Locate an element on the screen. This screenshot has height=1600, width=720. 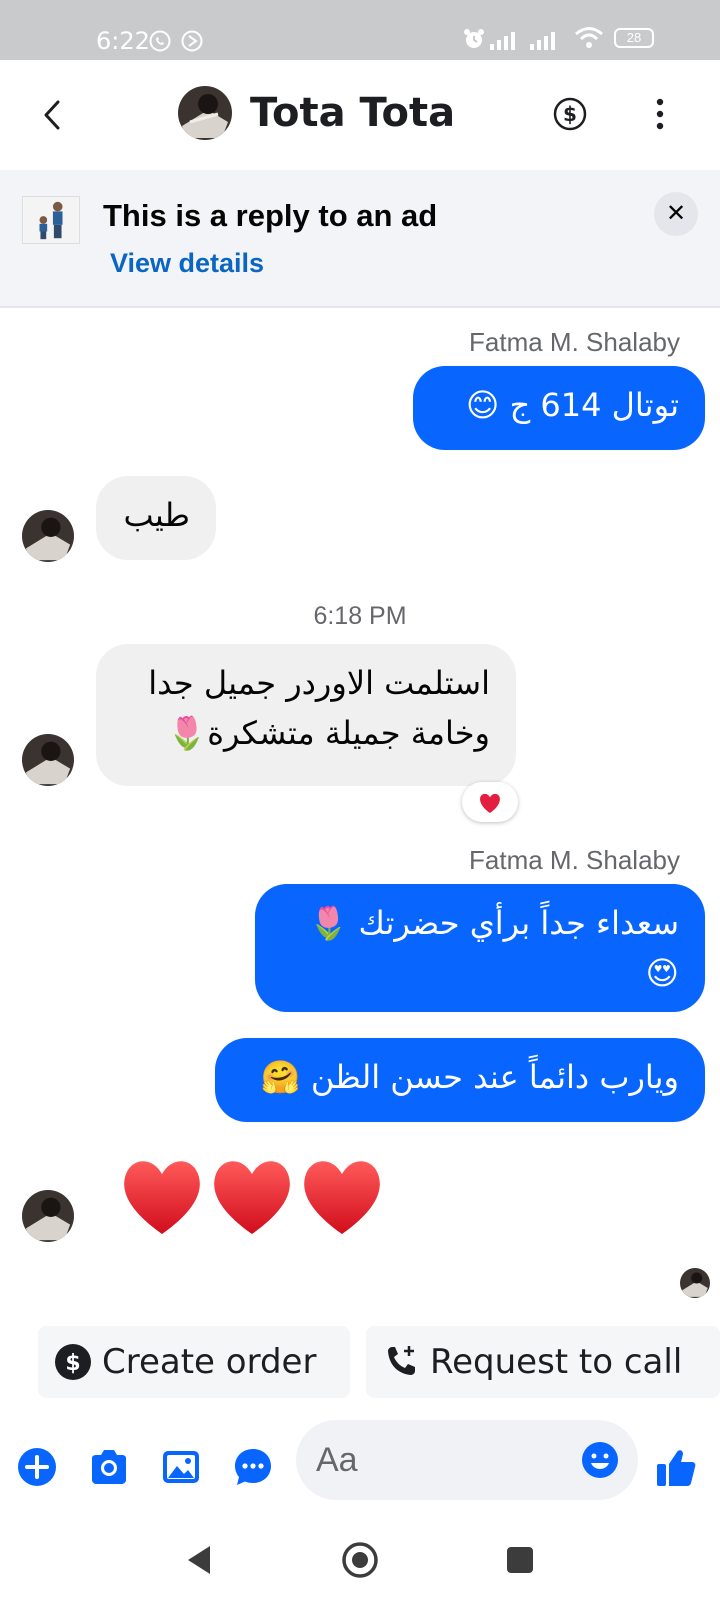
dollar-circle-icon: $ is located at coordinates (73, 1362).